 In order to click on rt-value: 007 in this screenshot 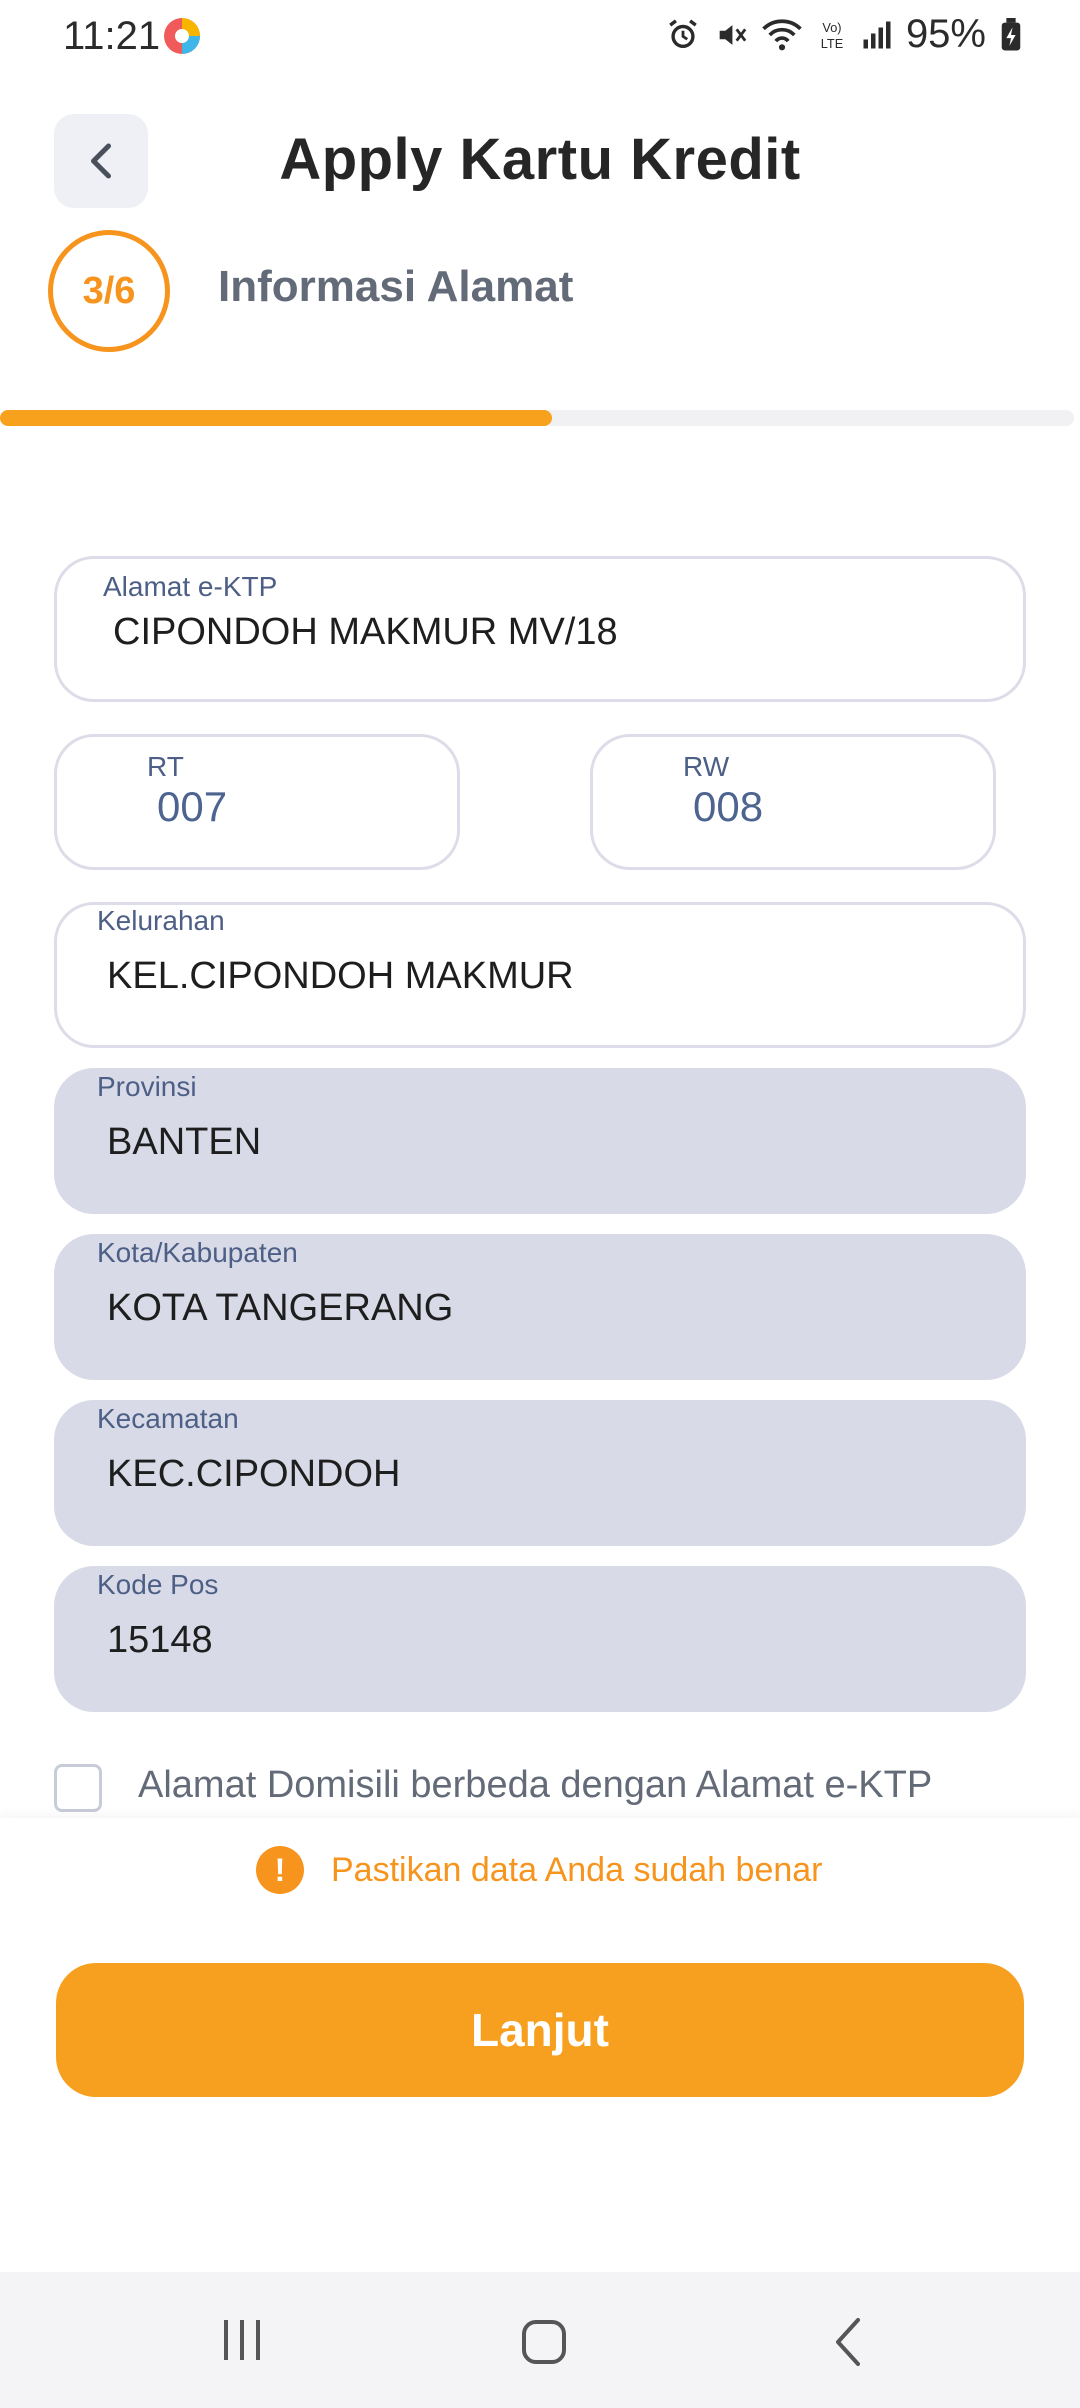, I will do `click(192, 806)`.